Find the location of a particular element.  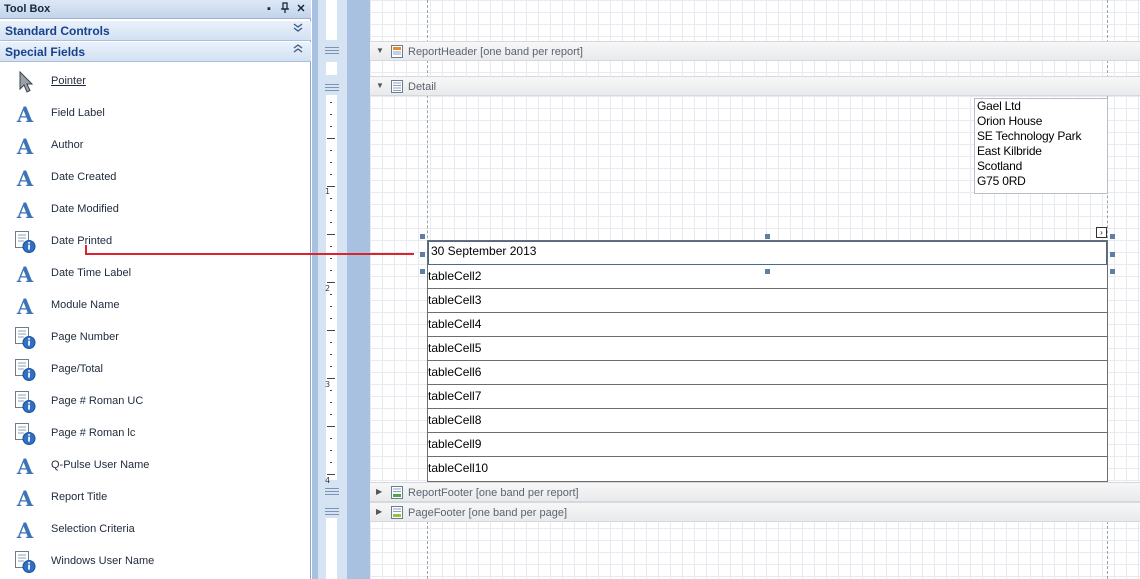

collapse-chevron-icon is located at coordinates (298, 50).